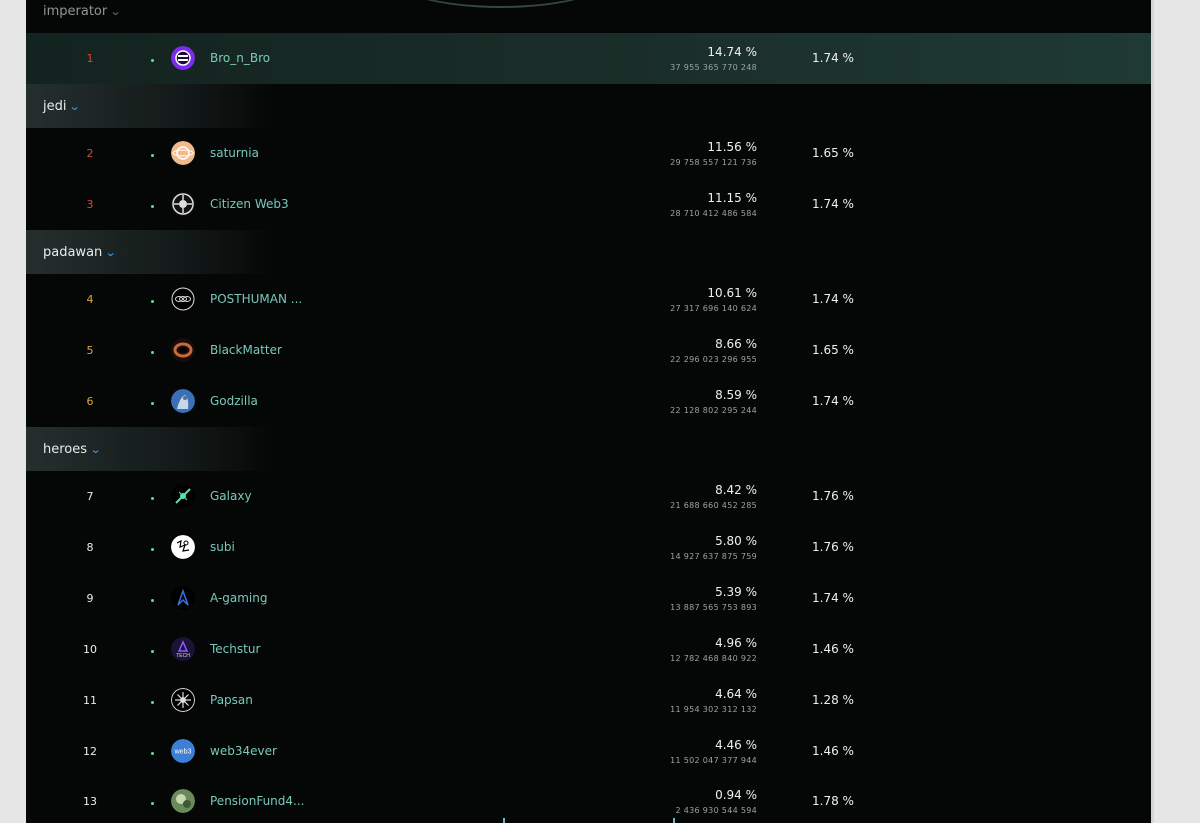 This screenshot has height=823, width=1200. What do you see at coordinates (231, 496) in the screenshot?
I see `validator-name-link: Galaxy` at bounding box center [231, 496].